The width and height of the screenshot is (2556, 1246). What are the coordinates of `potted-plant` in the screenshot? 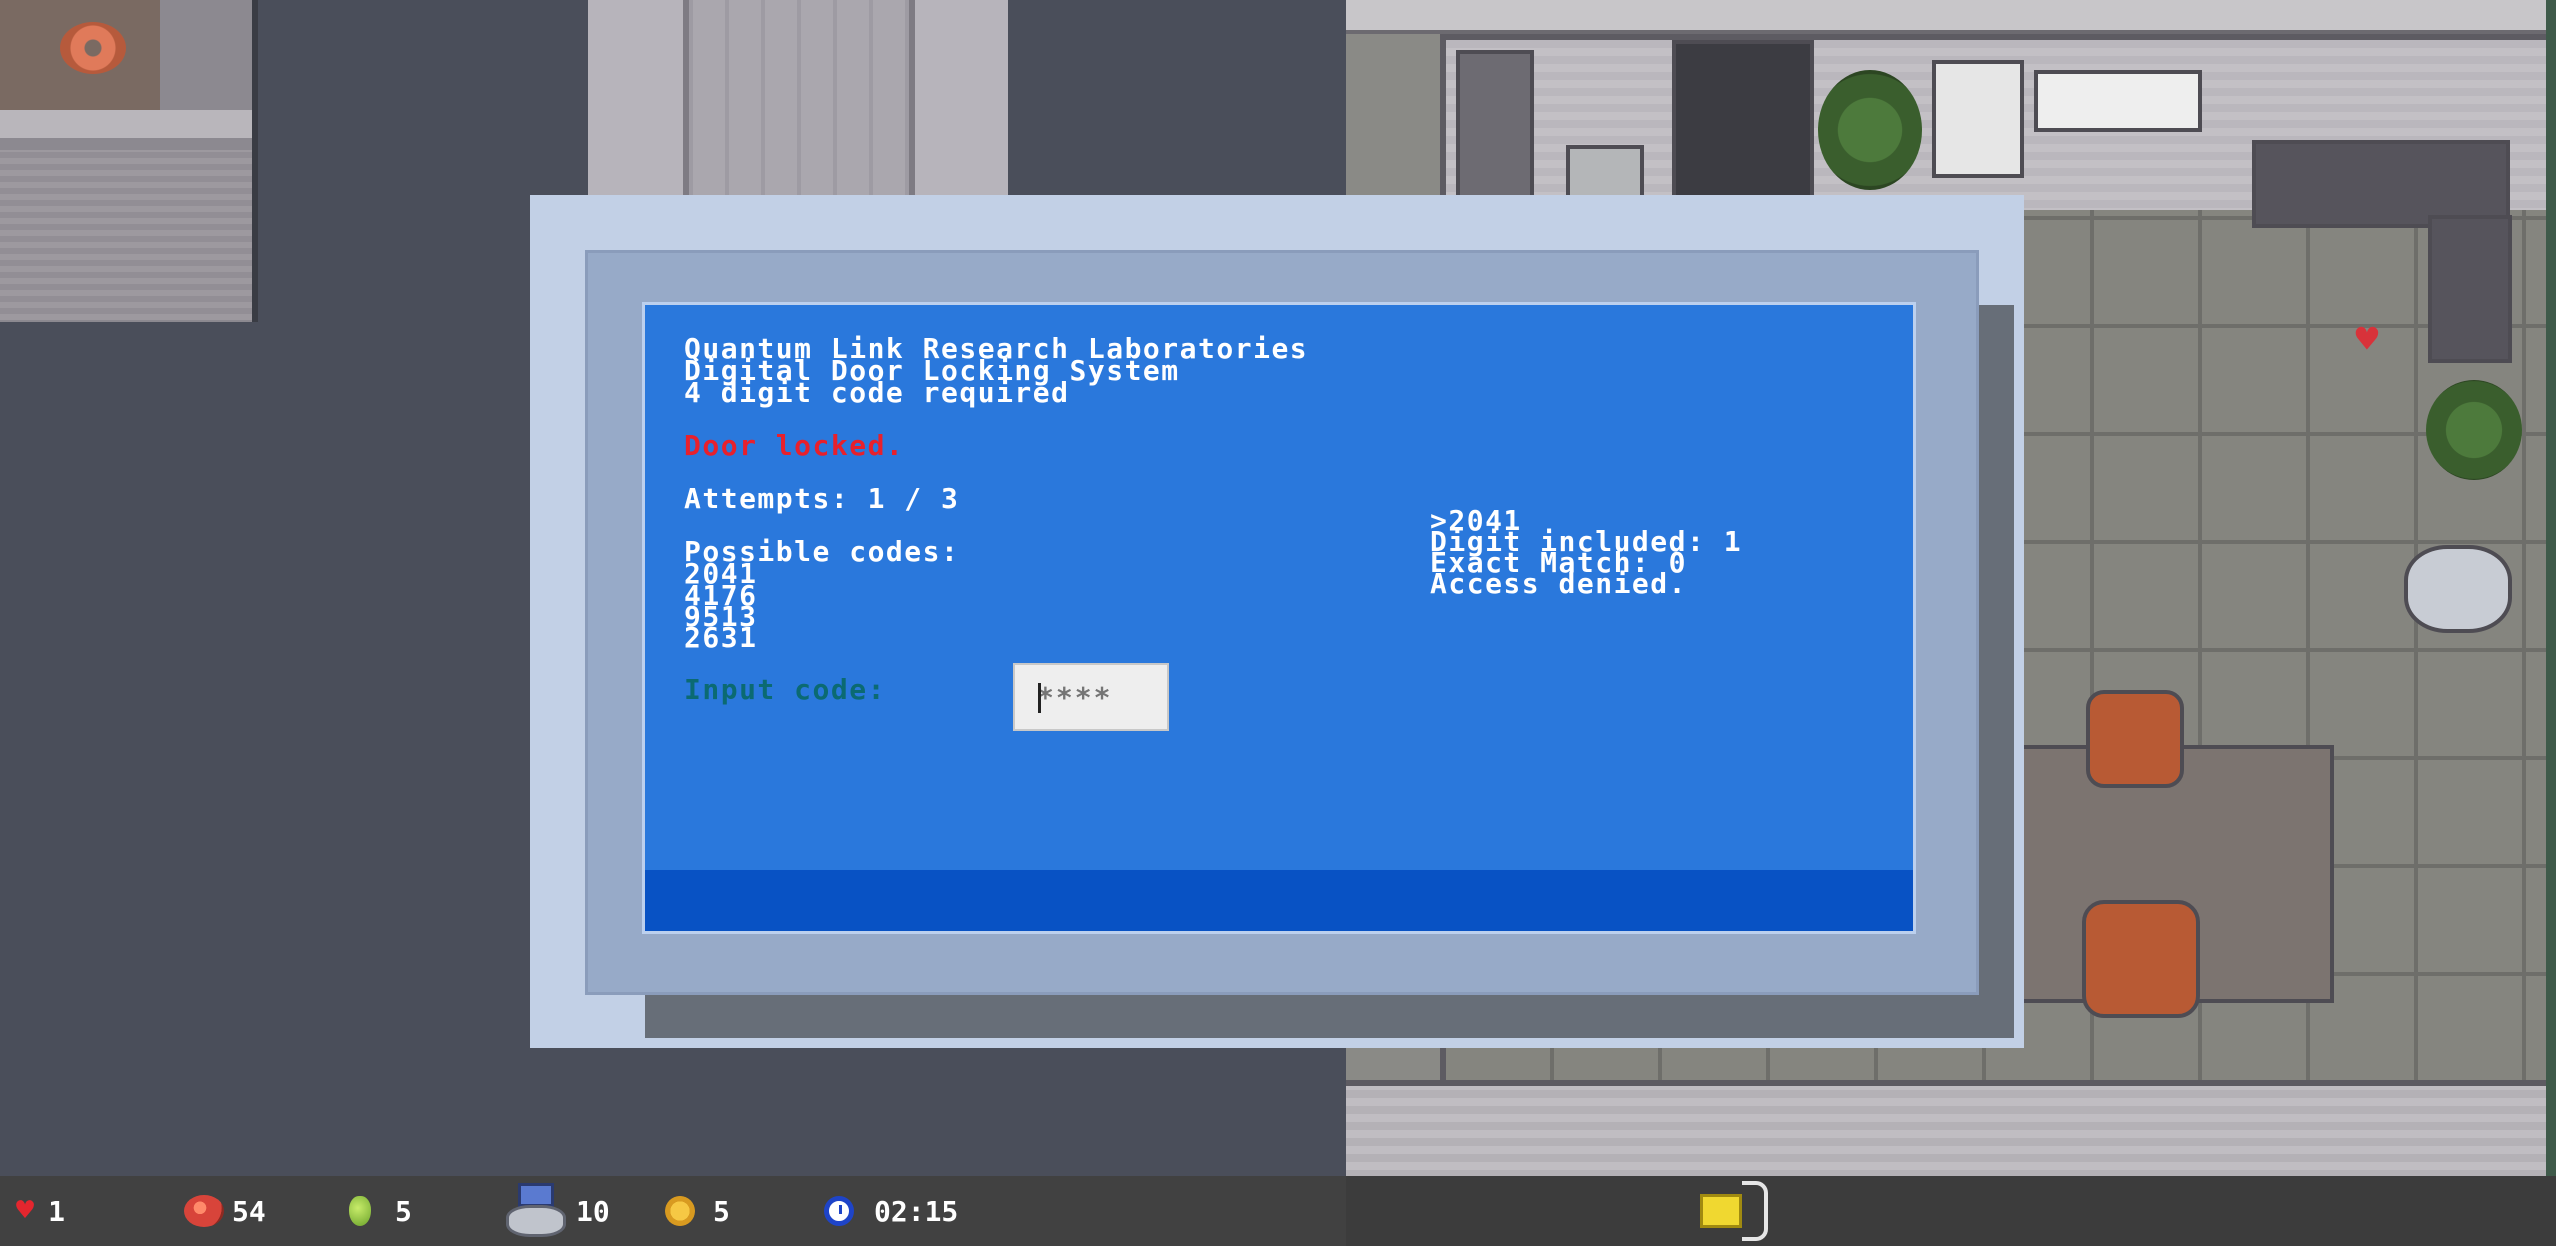 It's located at (1870, 130).